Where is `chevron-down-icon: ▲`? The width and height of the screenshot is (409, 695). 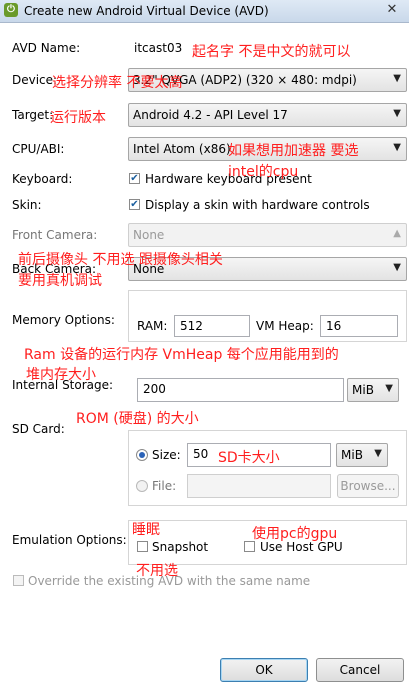 chevron-down-icon: ▲ is located at coordinates (397, 233).